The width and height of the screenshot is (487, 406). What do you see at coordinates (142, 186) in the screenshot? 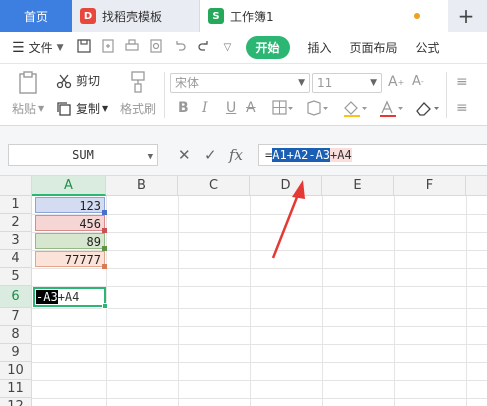
I see `column-header-b: B` at bounding box center [142, 186].